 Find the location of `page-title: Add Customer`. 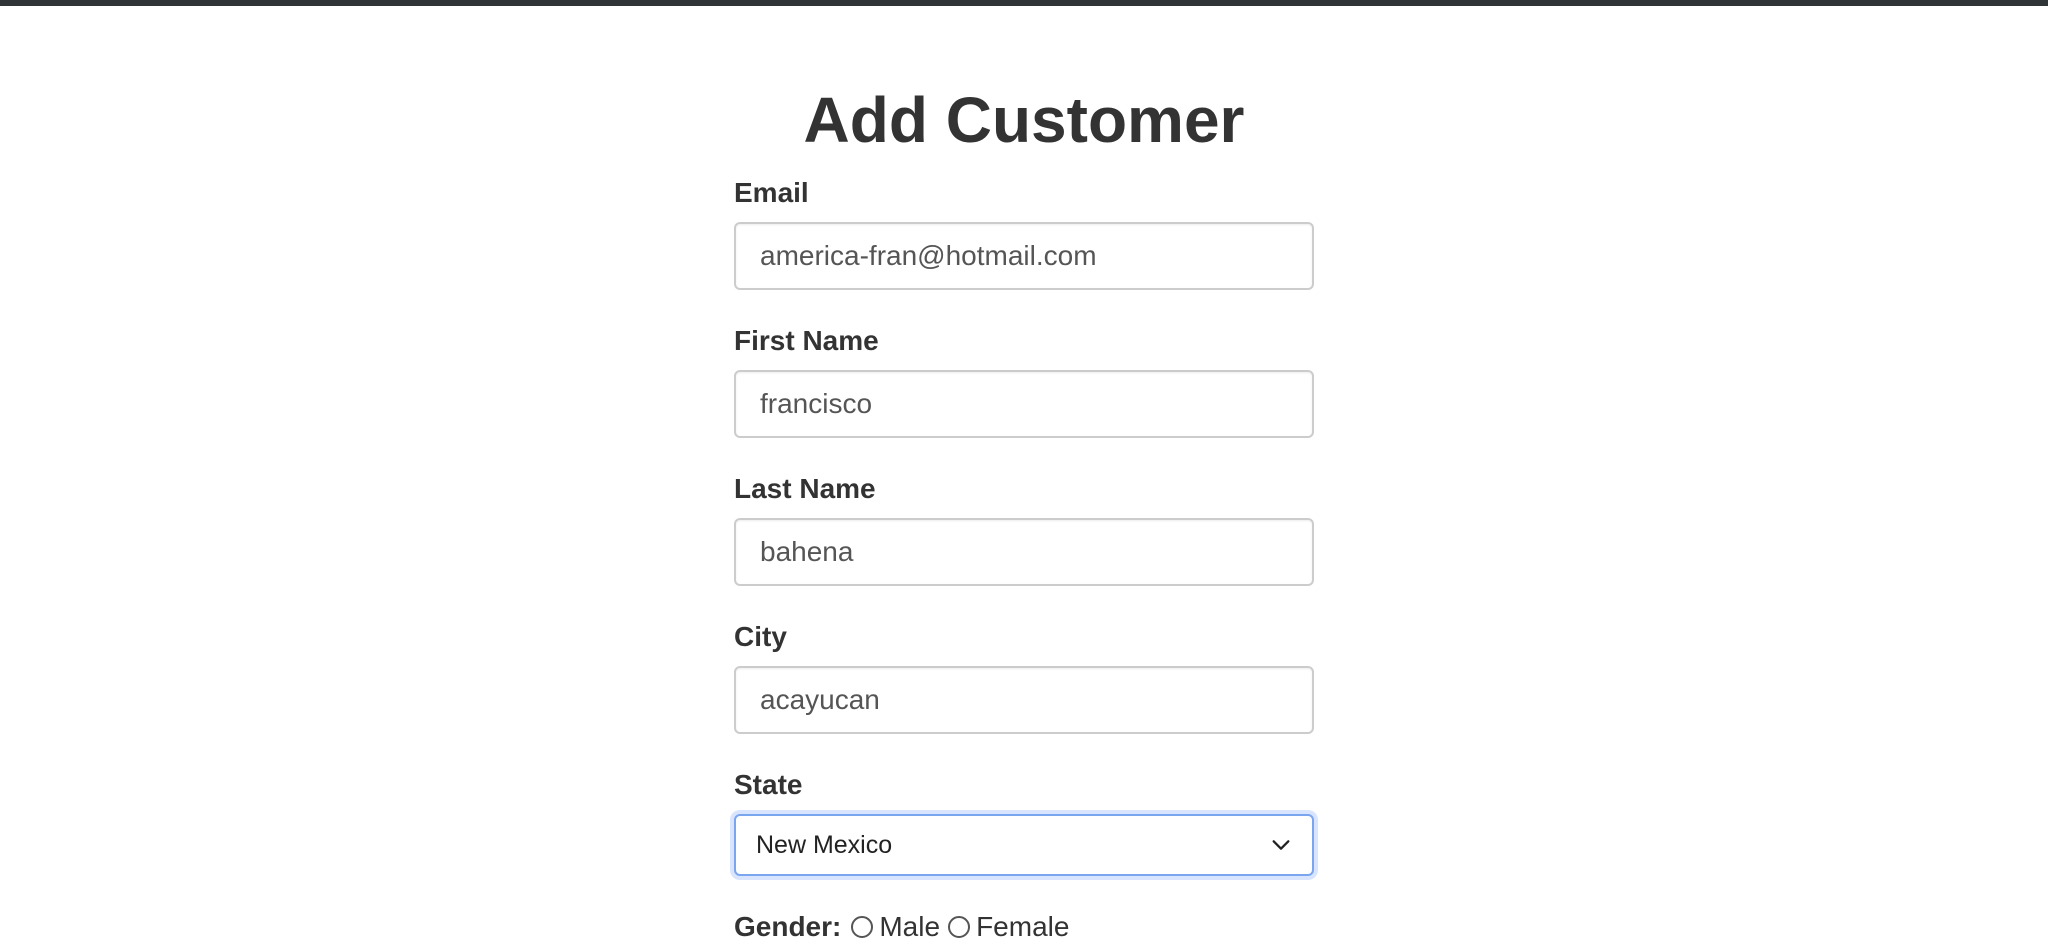

page-title: Add Customer is located at coordinates (1024, 120).